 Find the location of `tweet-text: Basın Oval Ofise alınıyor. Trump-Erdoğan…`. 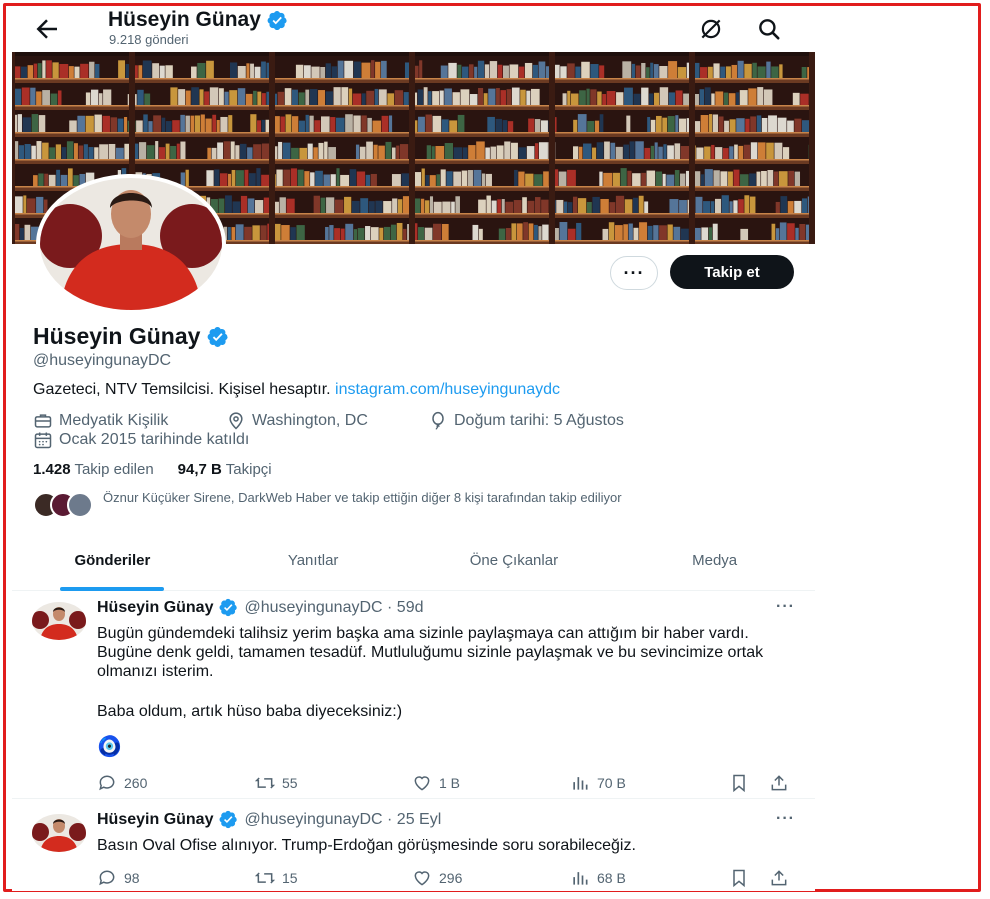

tweet-text: Basın Oval Ofise alınıyor. Trump-Erdoğan… is located at coordinates (366, 845).